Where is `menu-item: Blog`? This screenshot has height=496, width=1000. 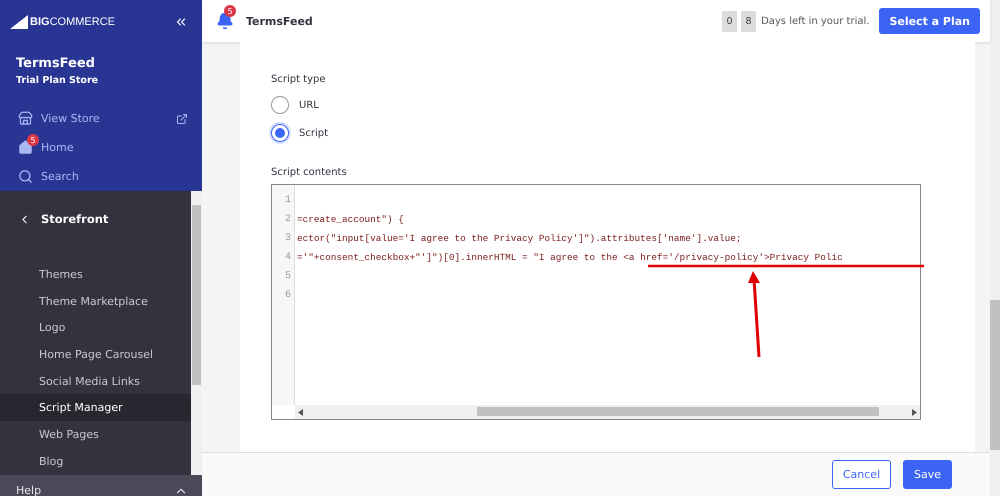 menu-item: Blog is located at coordinates (95, 461).